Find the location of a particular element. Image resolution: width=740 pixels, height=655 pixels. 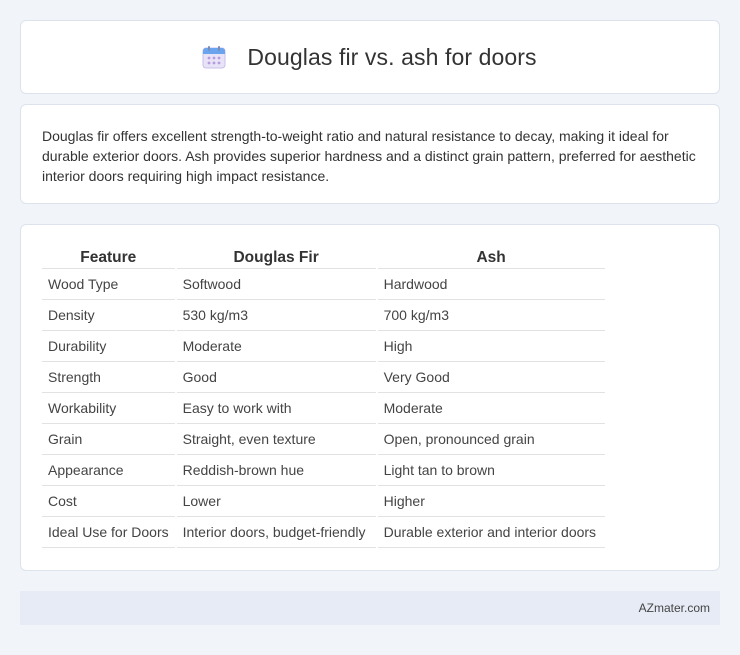

table-row: Wood Type Softwood Hardwood is located at coordinates (323, 284).